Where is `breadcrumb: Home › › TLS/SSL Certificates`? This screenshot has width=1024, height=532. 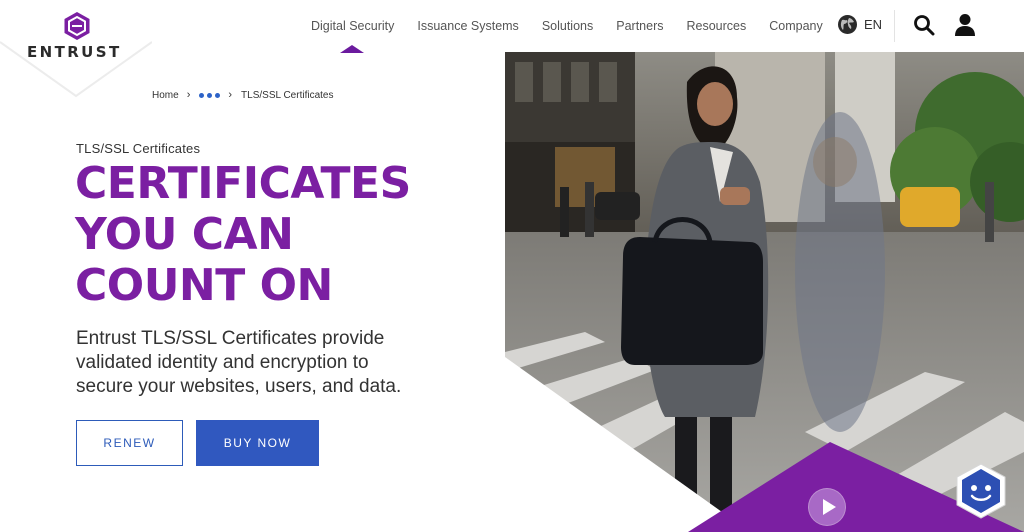
breadcrumb: Home › › TLS/SSL Certificates is located at coordinates (242, 95).